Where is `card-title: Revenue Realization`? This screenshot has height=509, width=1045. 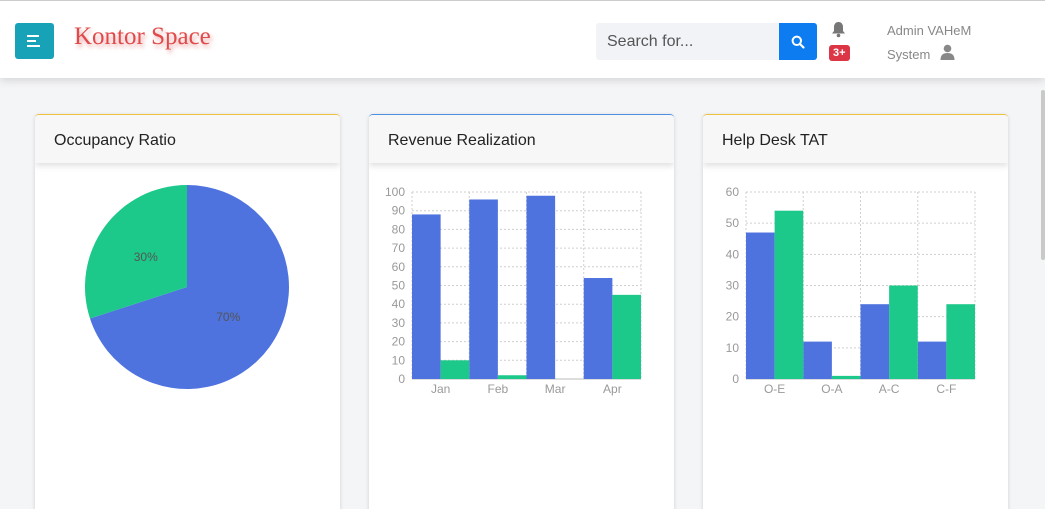
card-title: Revenue Realization is located at coordinates (462, 140).